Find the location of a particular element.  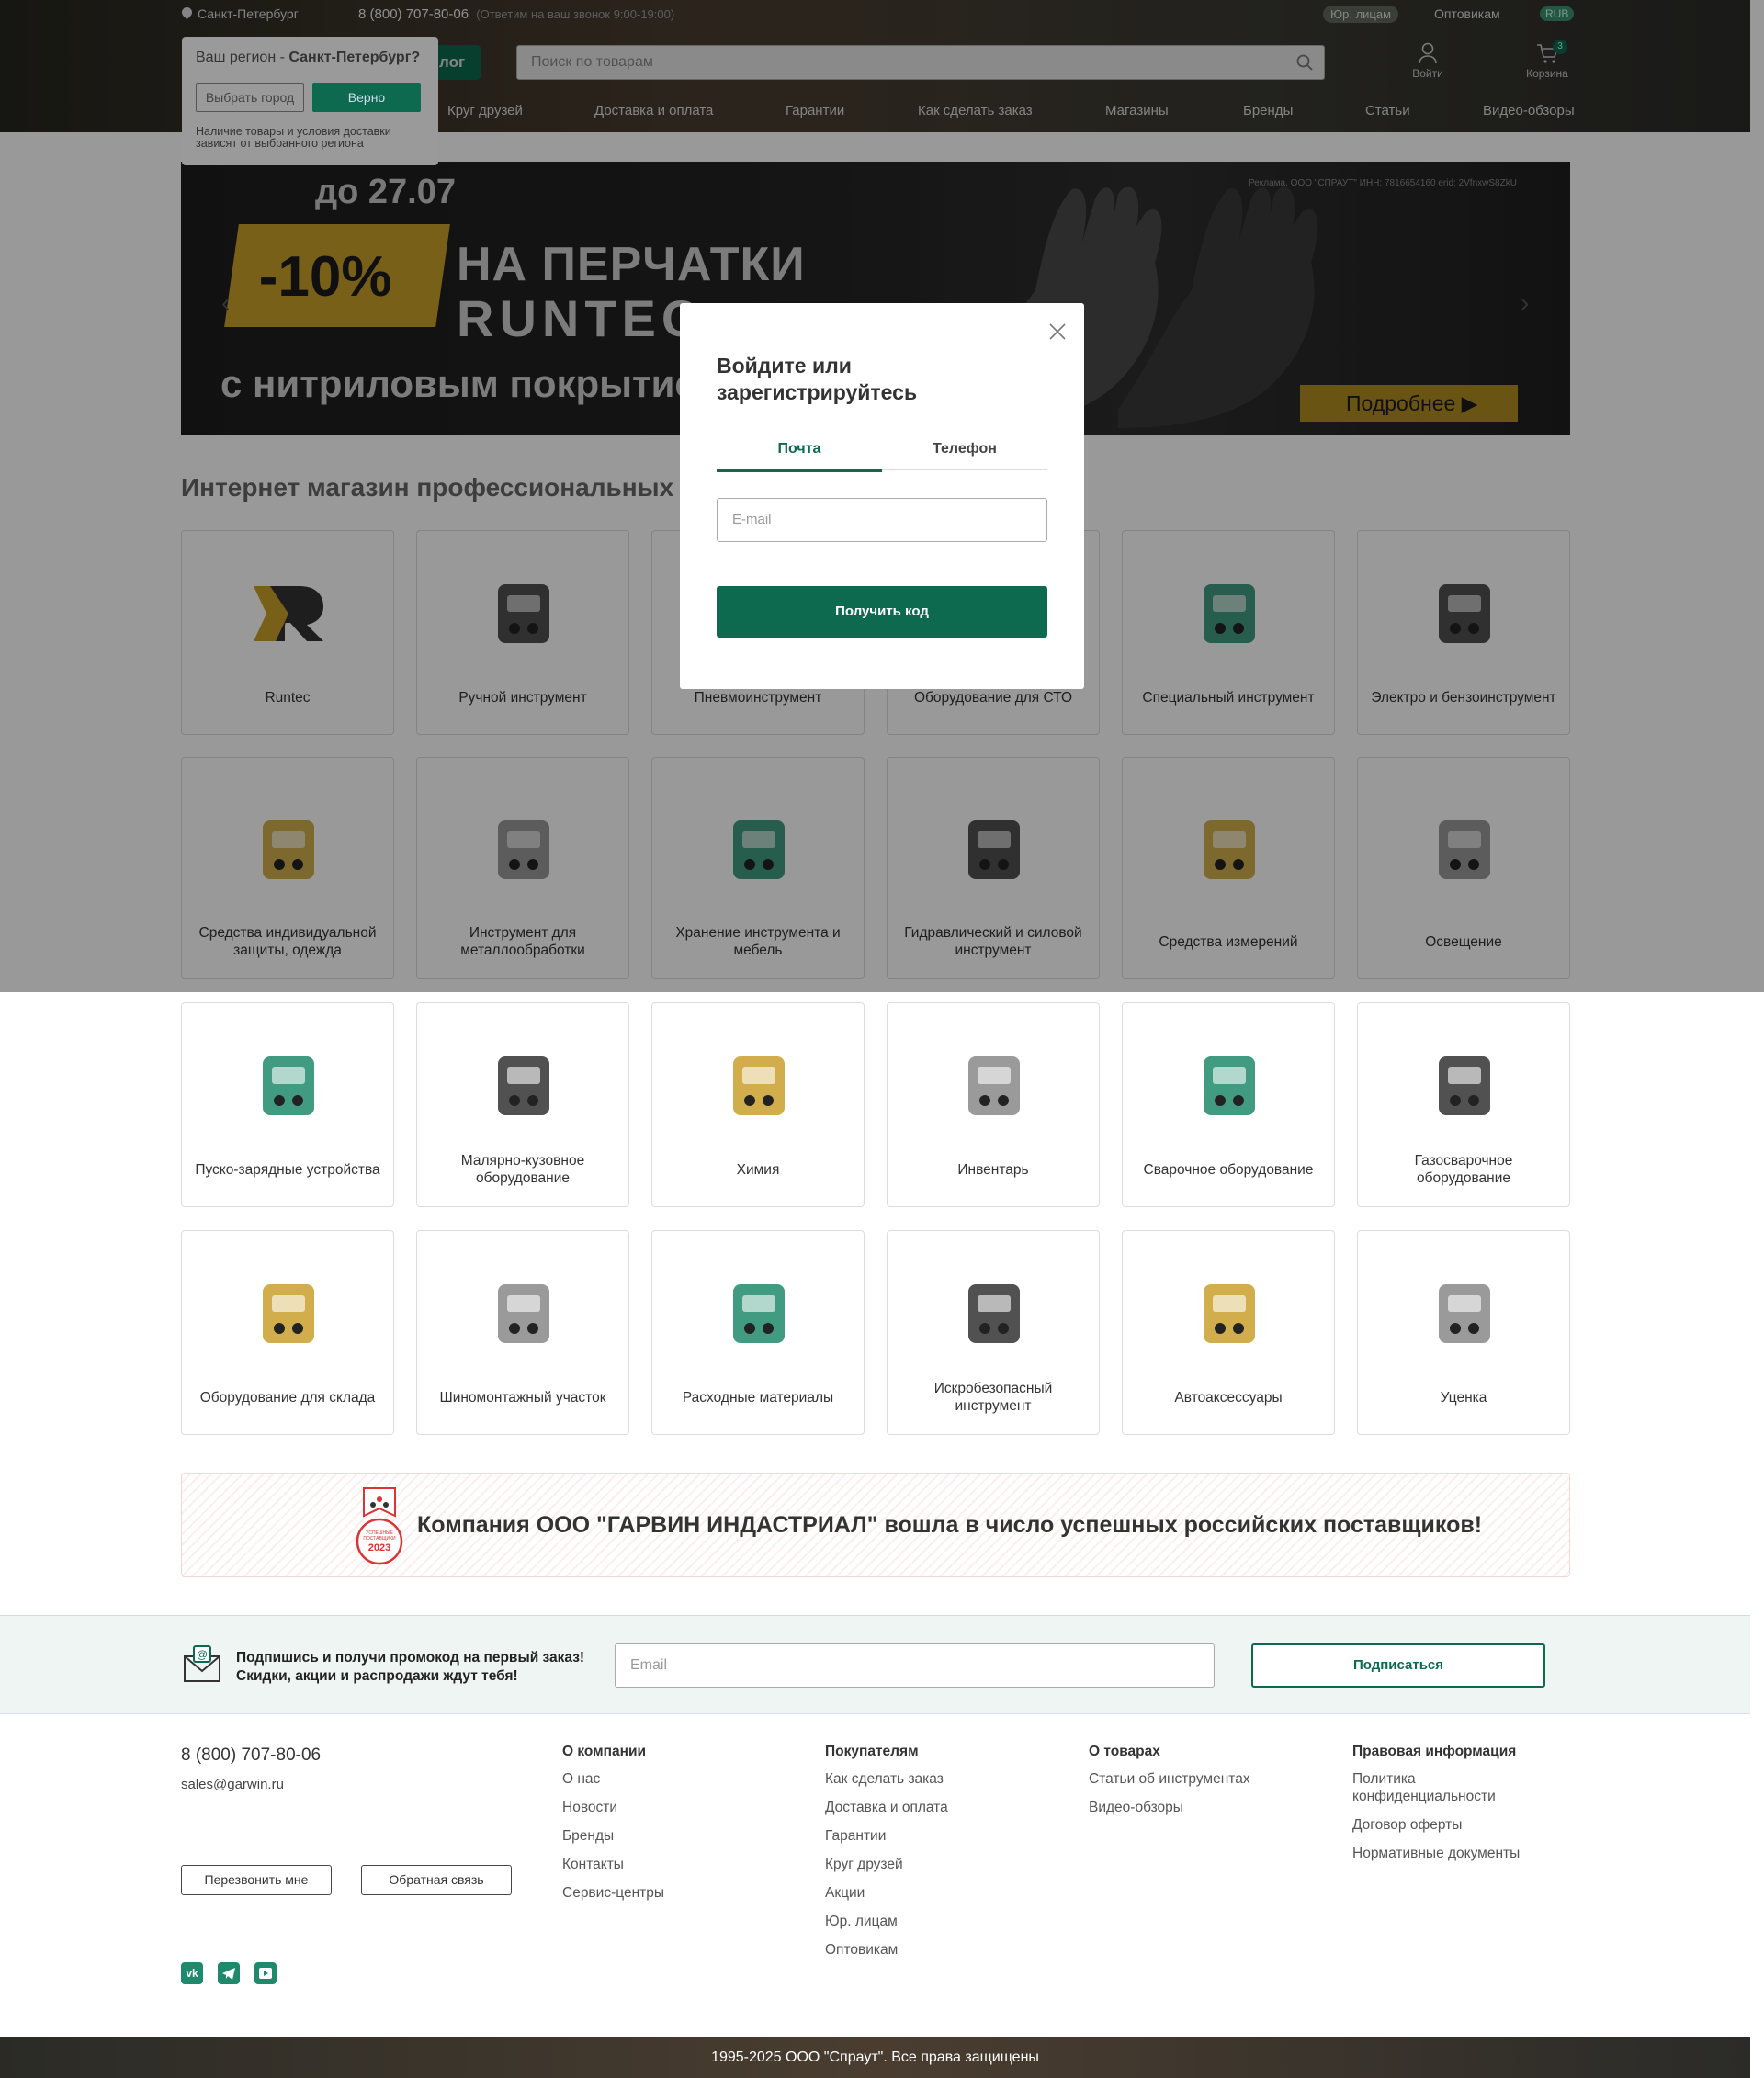

category-label: Оборудование для склада is located at coordinates (287, 1397).